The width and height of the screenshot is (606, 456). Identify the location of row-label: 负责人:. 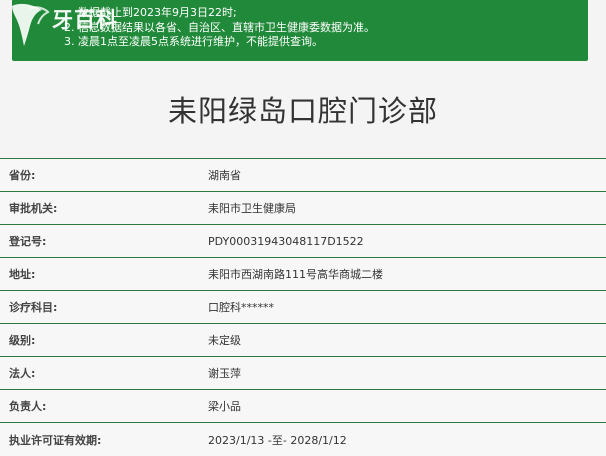
(28, 406).